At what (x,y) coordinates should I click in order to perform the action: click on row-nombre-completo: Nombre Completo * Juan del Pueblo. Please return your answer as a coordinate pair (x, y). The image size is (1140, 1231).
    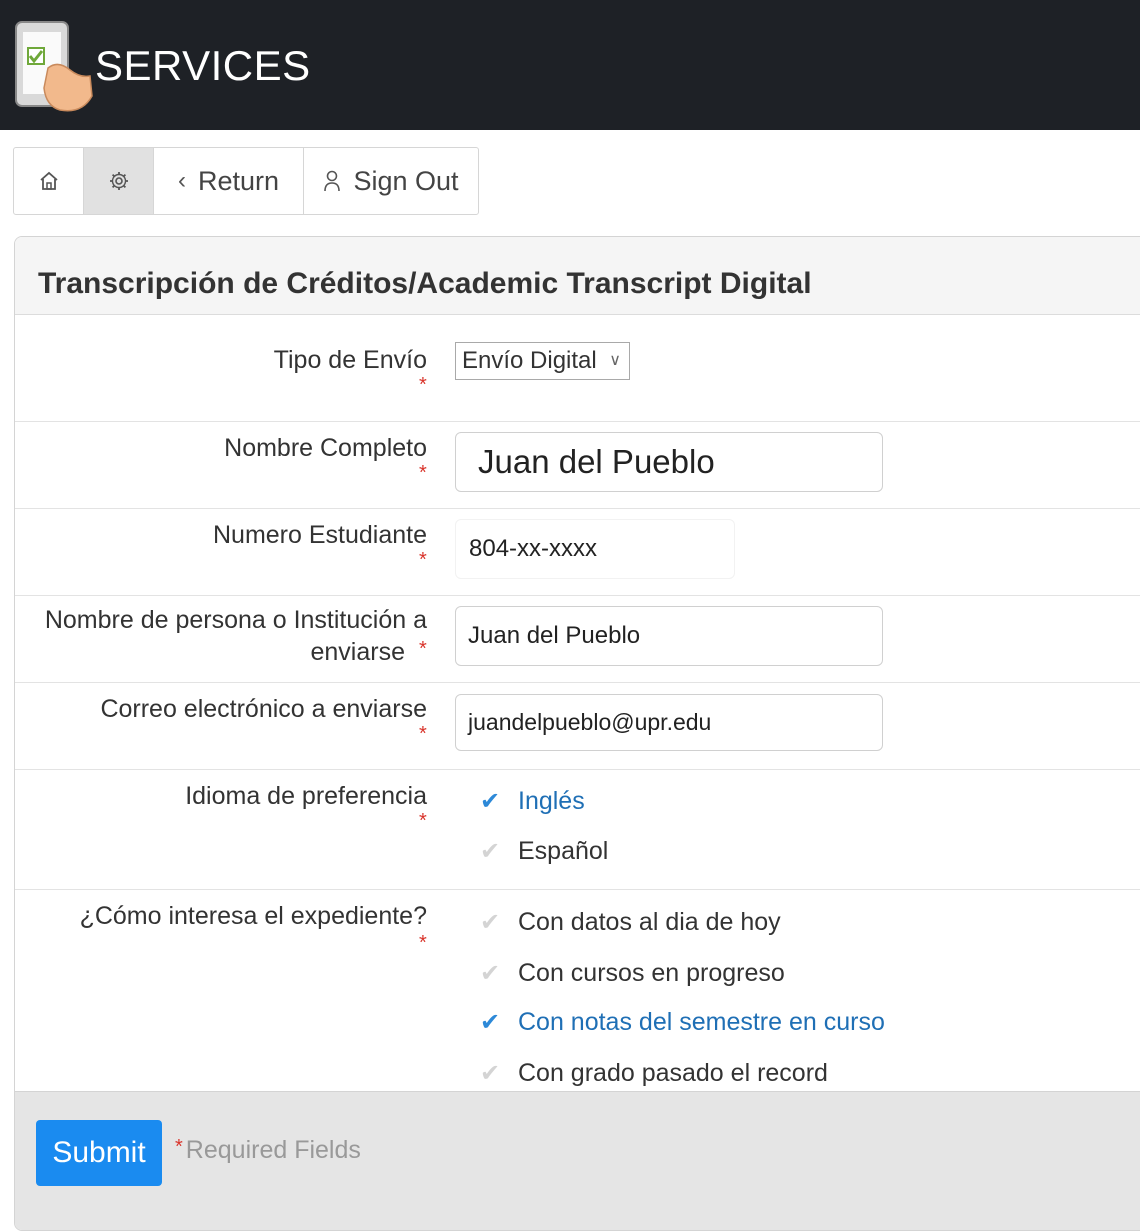
    Looking at the image, I should click on (577, 465).